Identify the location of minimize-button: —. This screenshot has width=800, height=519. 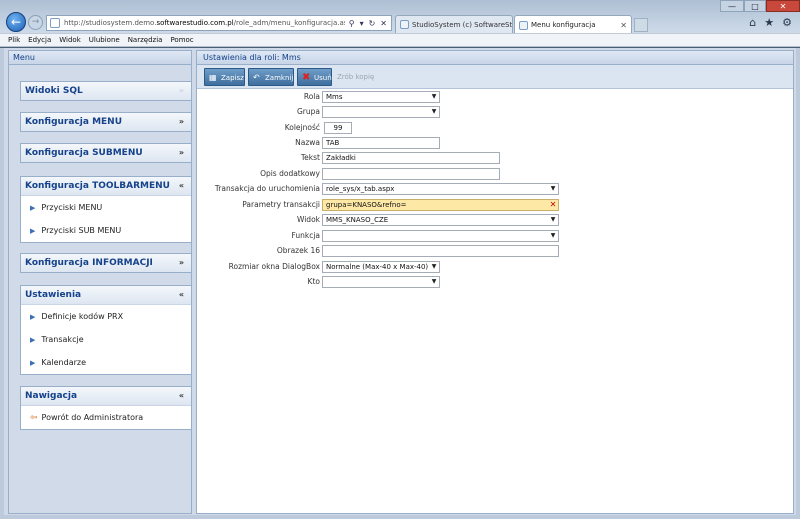
(732, 6).